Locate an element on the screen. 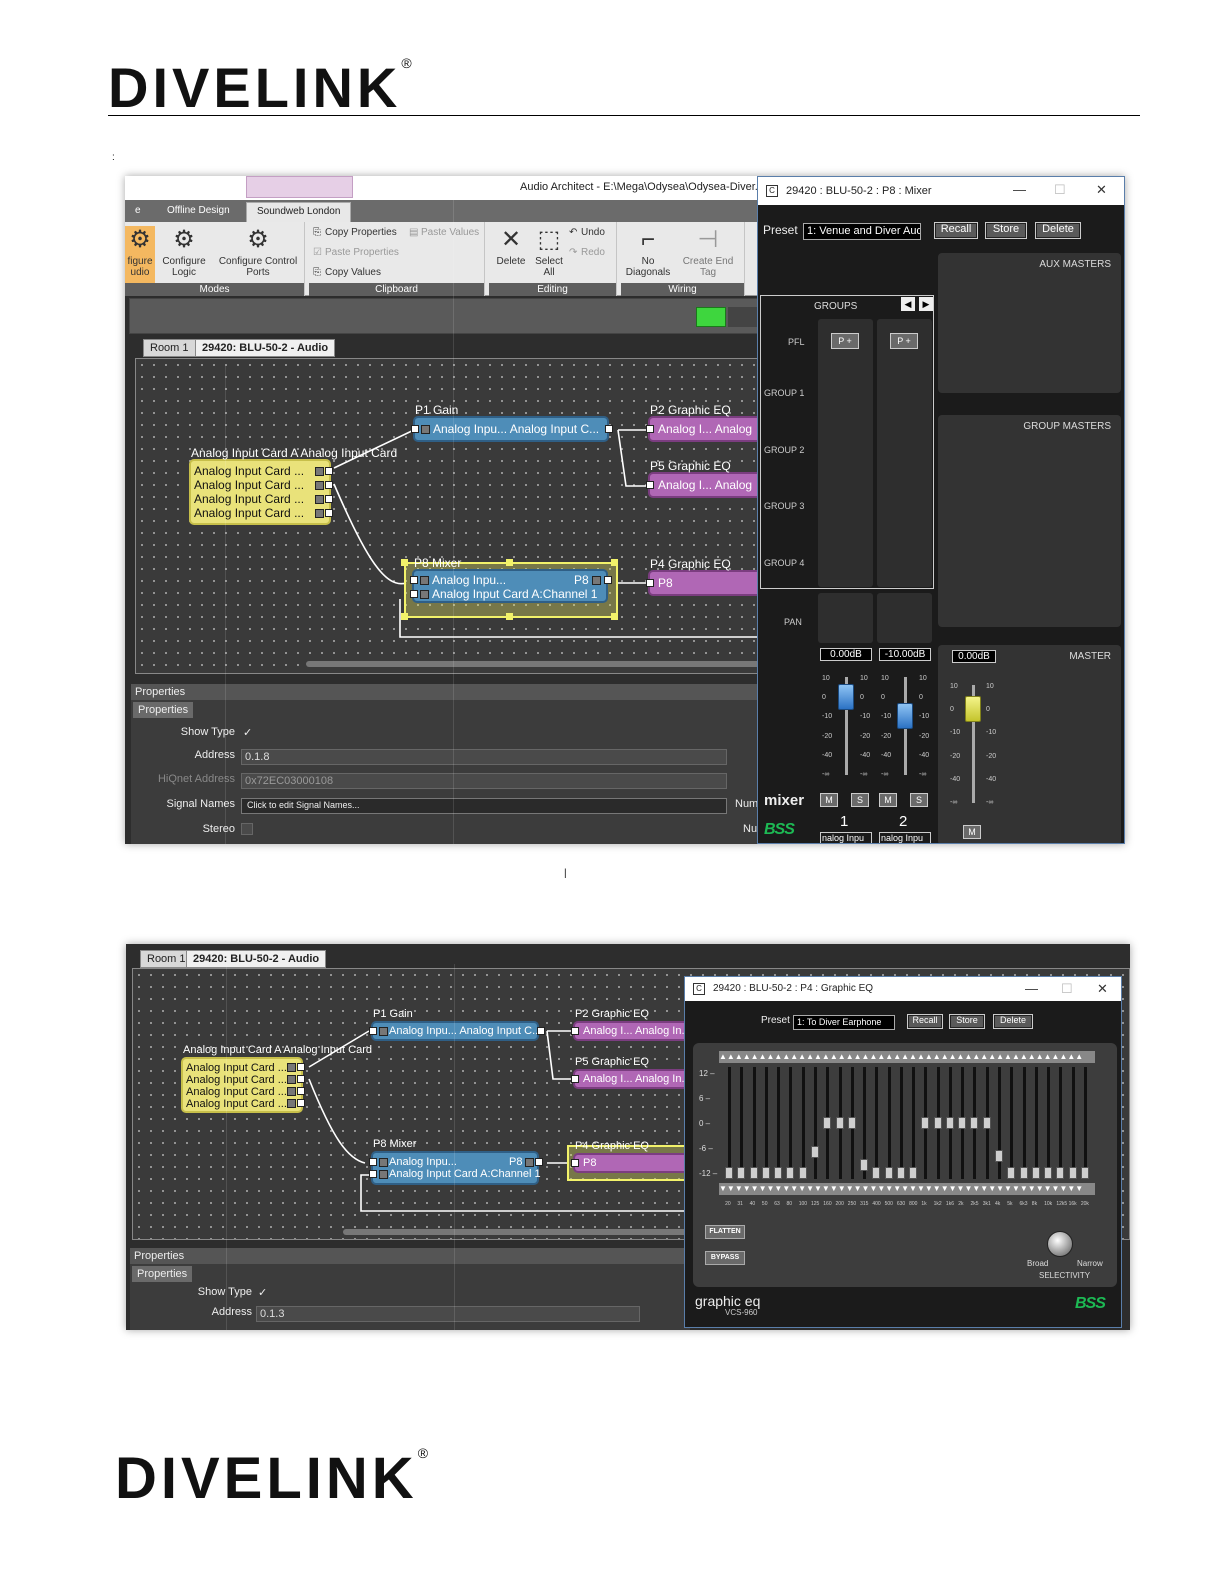 The image size is (1225, 1585). channel-2-pfl-button: P + is located at coordinates (904, 341).